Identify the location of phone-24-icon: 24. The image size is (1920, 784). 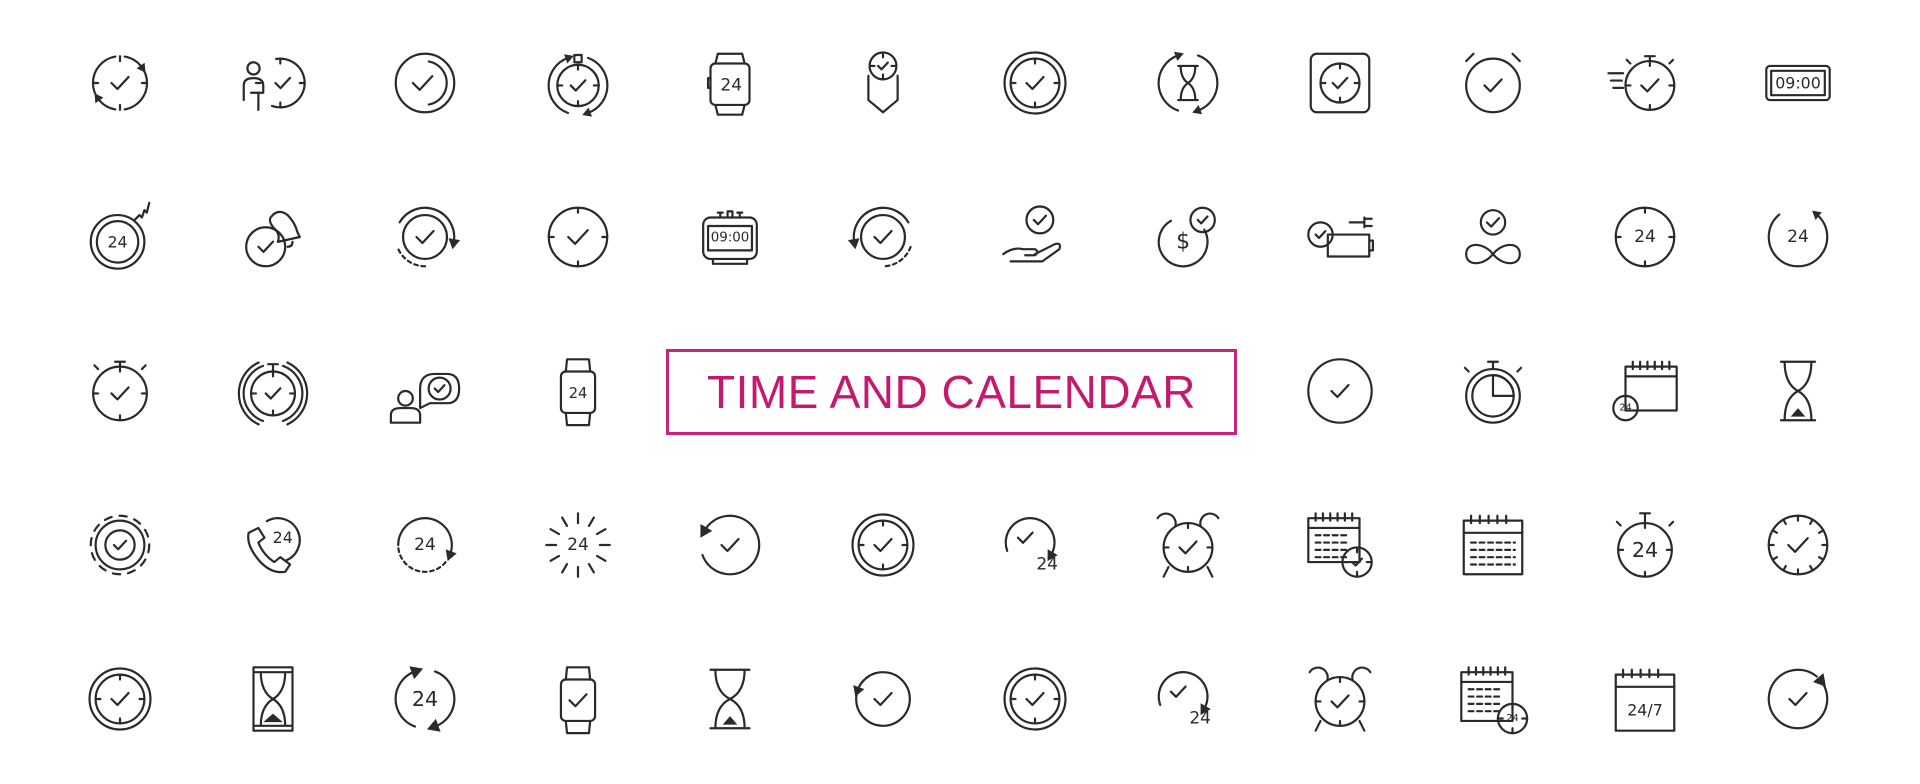
(273, 545).